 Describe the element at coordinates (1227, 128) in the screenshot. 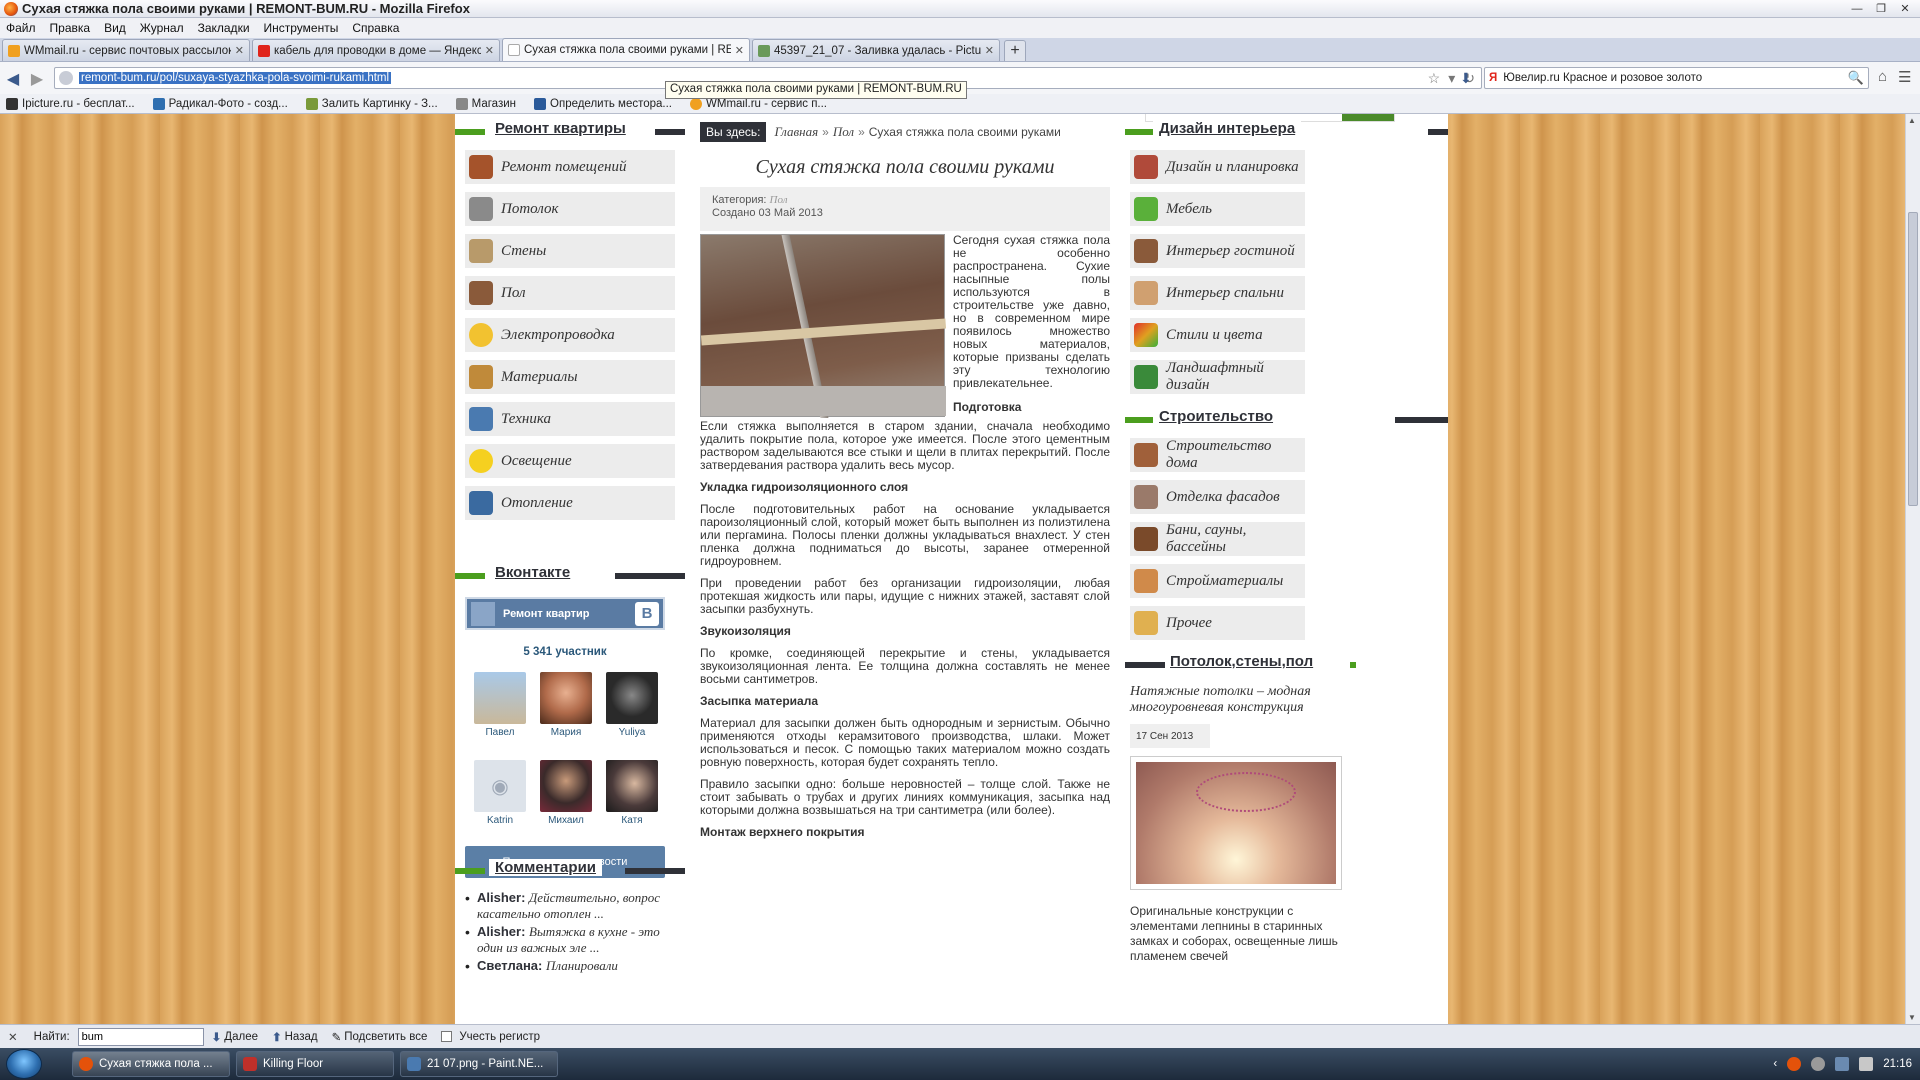

I see `heading-design: Дизайн интерьера` at that location.